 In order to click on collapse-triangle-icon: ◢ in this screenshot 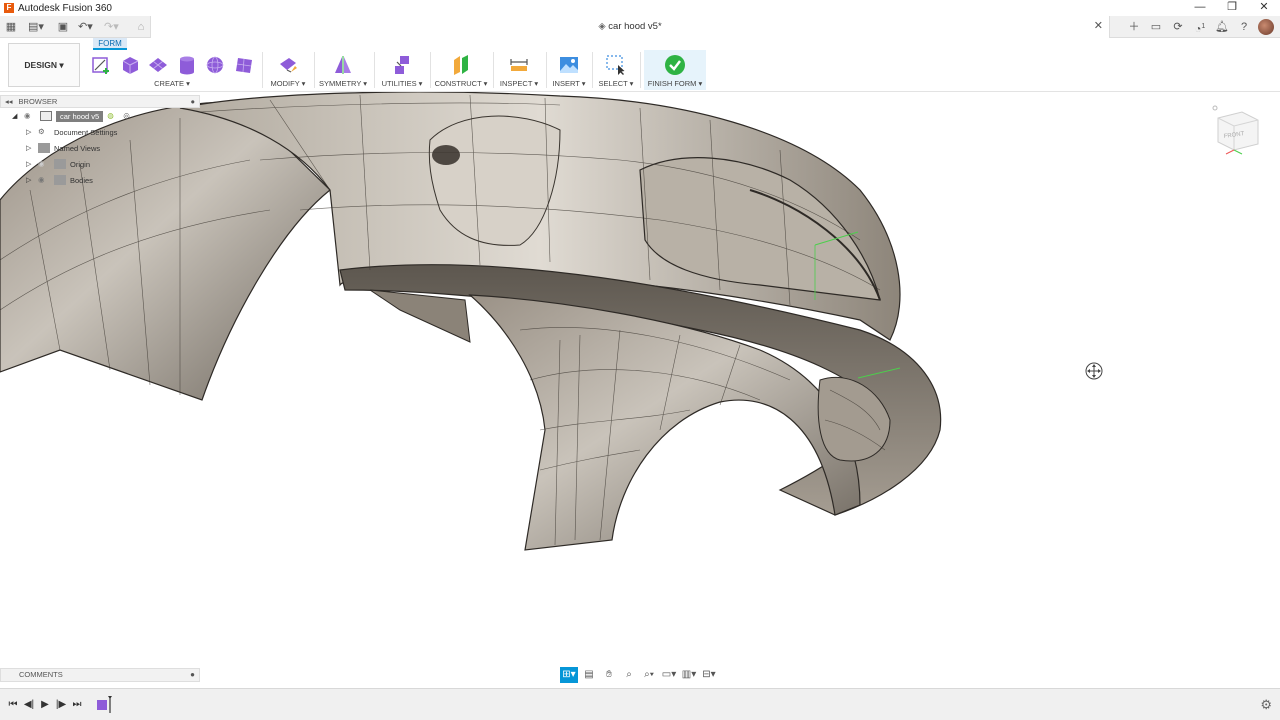, I will do `click(16, 116)`.